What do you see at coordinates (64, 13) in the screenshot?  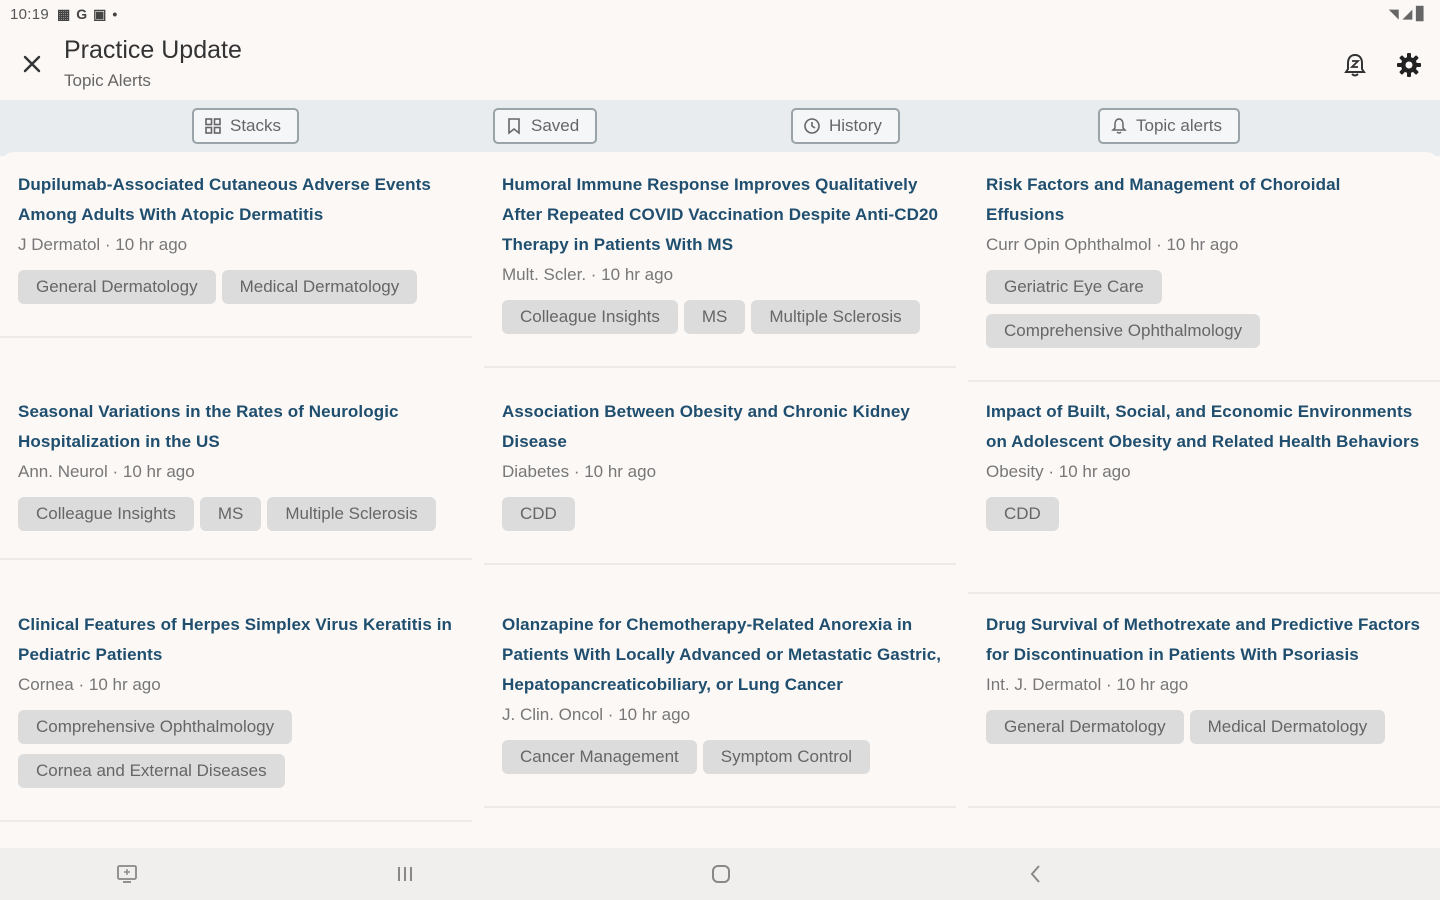 I see `status-icon: ▦` at bounding box center [64, 13].